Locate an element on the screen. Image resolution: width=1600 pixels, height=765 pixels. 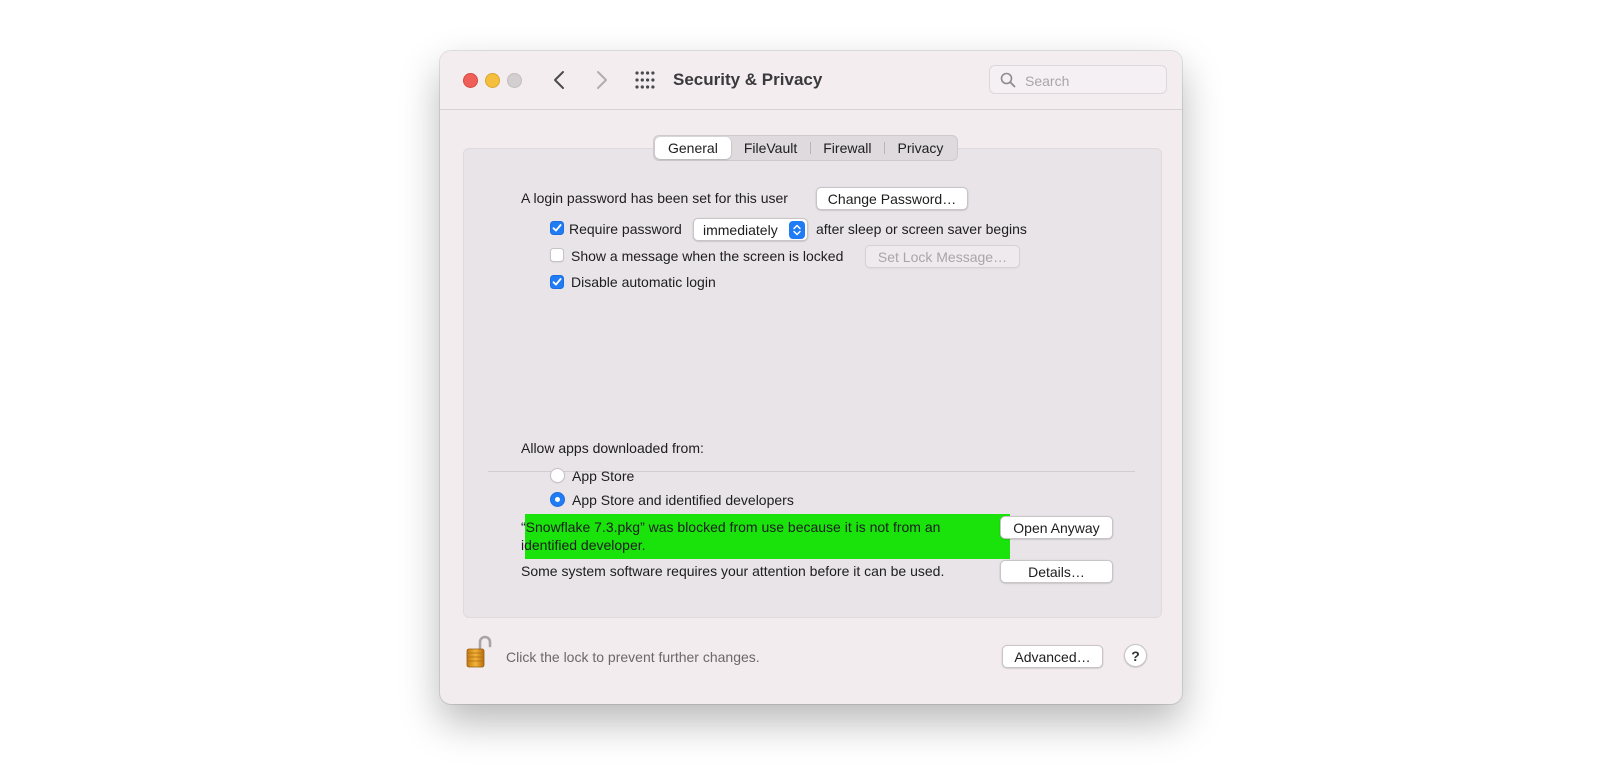
radio-app-store is located at coordinates (557, 475).